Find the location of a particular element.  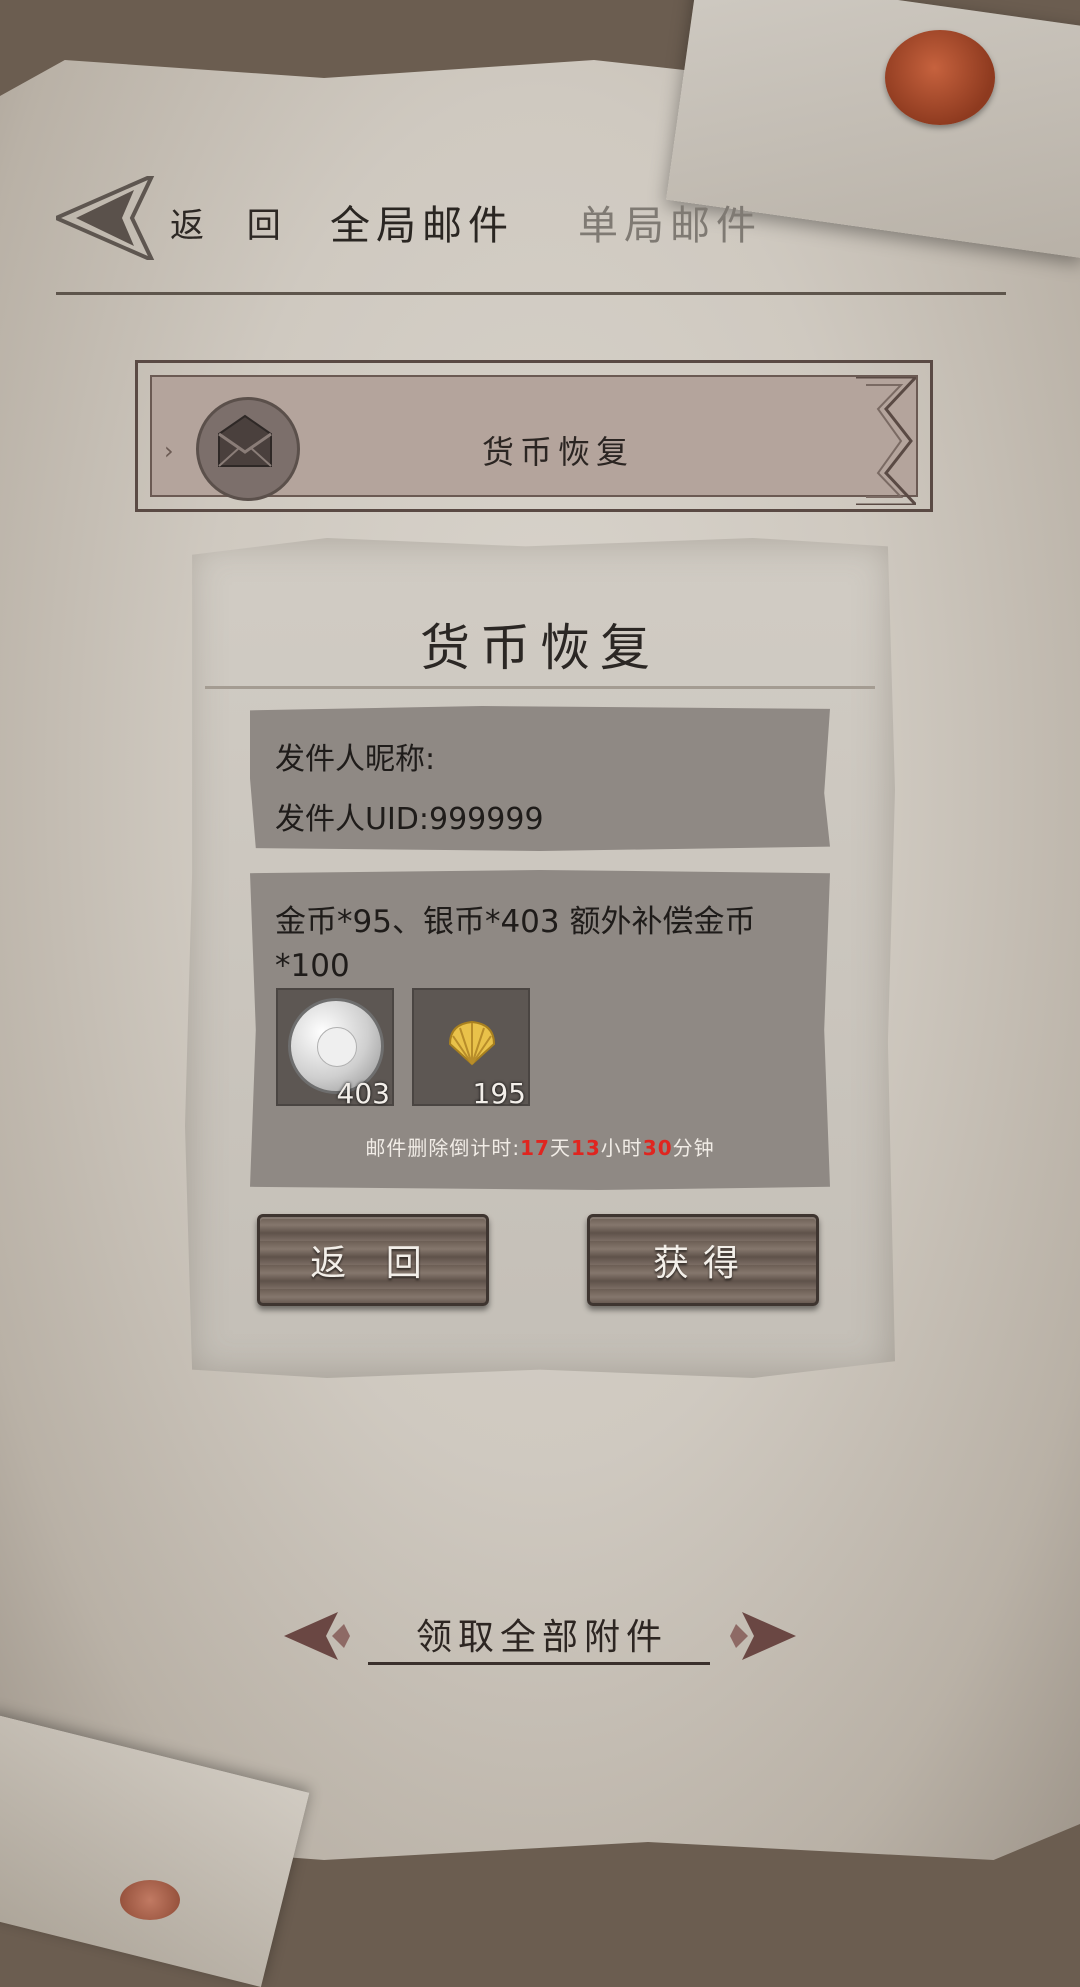

envelope-icon is located at coordinates (248, 449).